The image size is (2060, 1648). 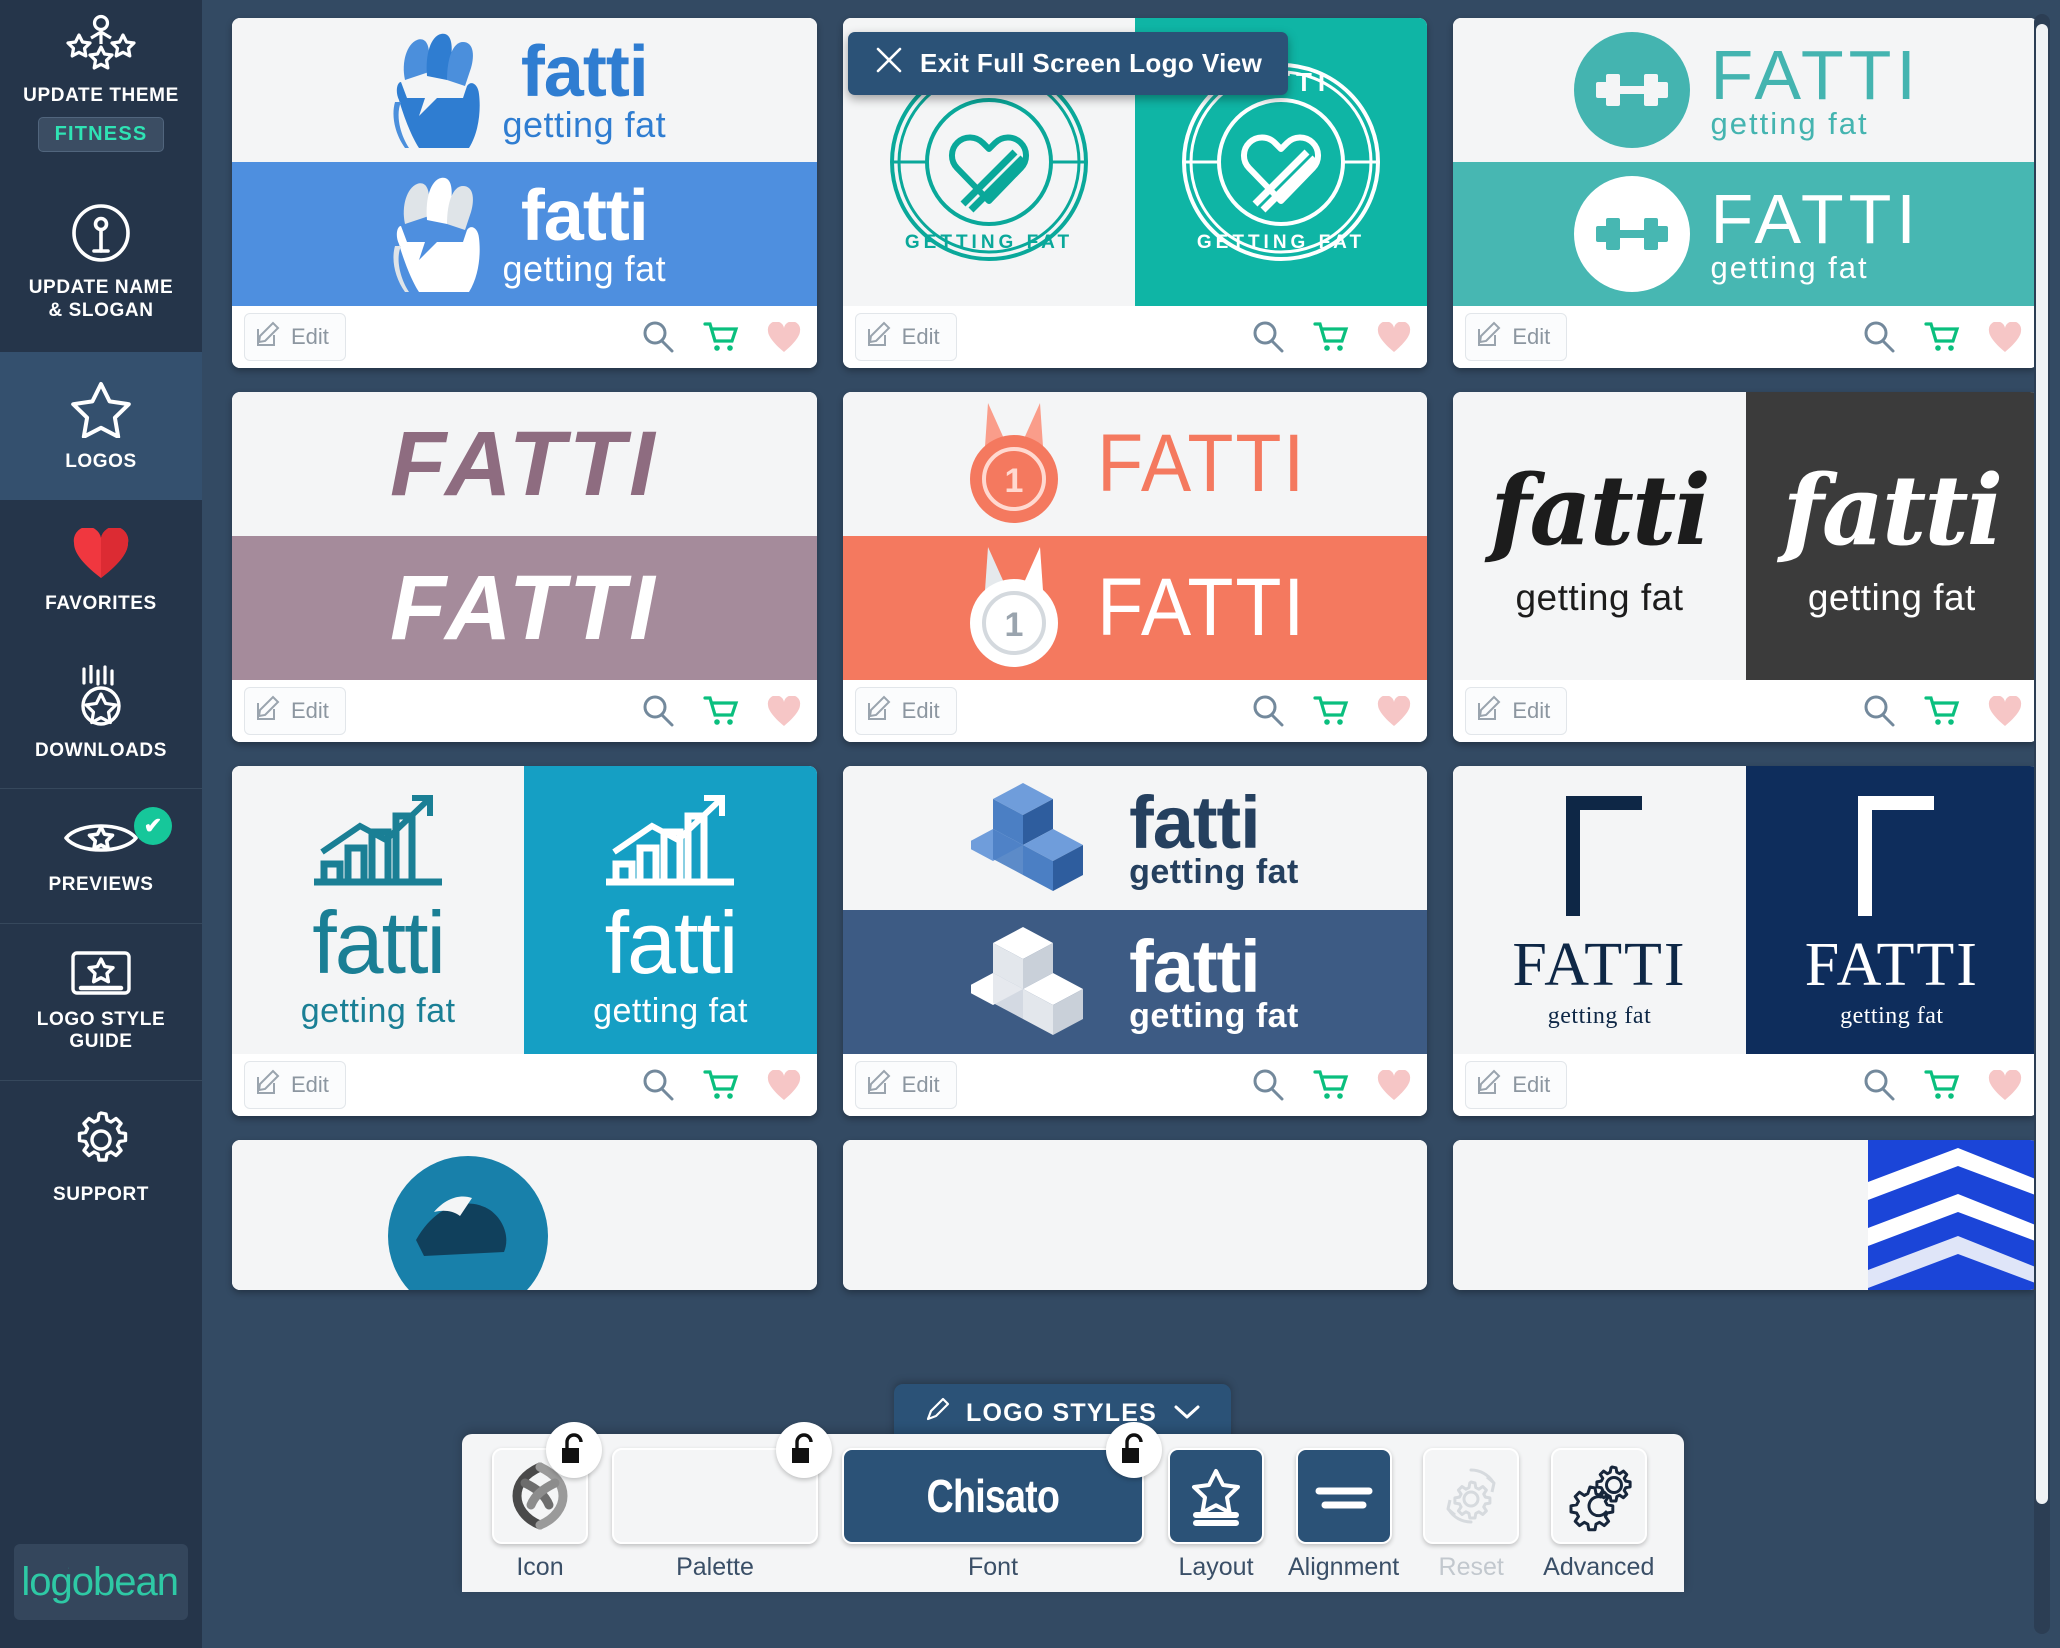 What do you see at coordinates (101, 1156) in the screenshot?
I see `sidebar-item-support: SUPPORT` at bounding box center [101, 1156].